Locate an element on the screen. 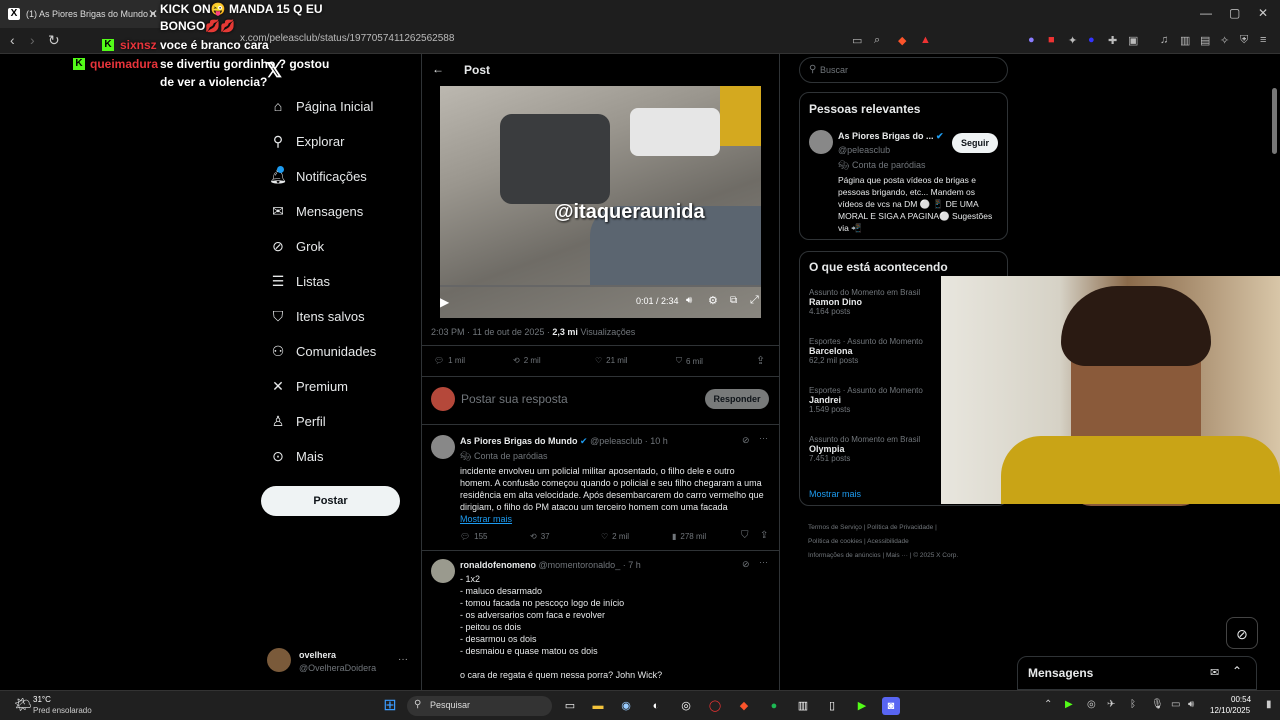  post-button: Postar is located at coordinates (330, 501).